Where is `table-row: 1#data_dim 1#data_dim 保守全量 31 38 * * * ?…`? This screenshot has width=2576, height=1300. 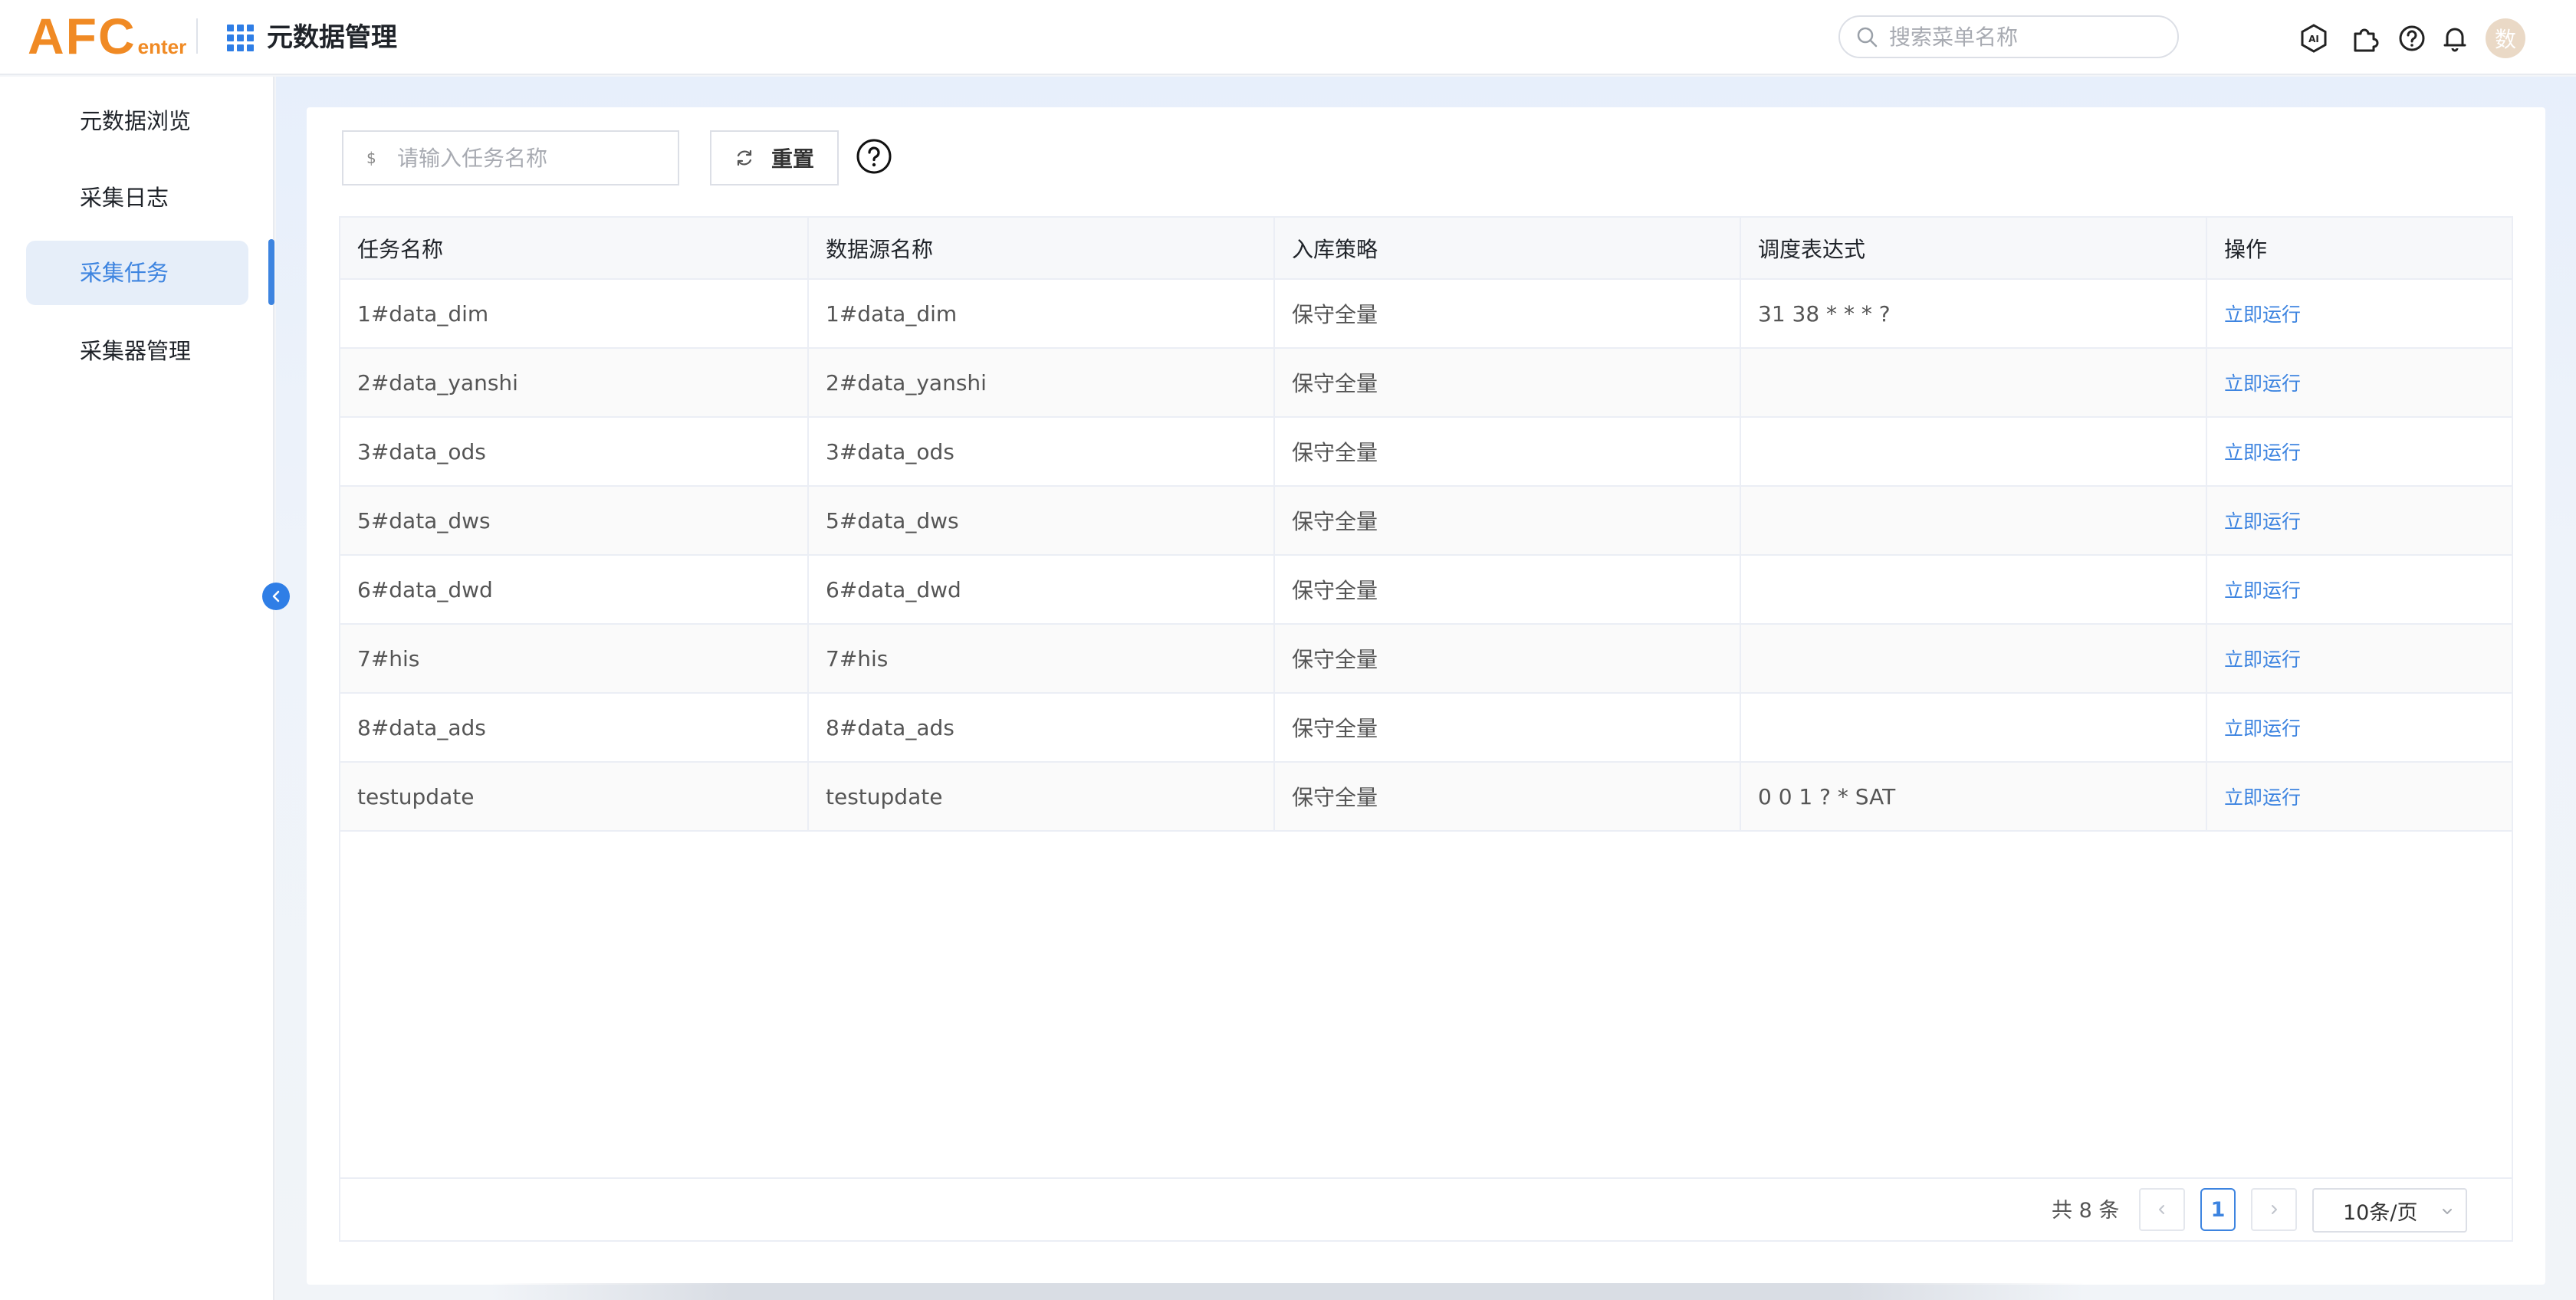
table-row: 1#data_dim 1#data_dim 保守全量 31 38 * * * ?… is located at coordinates (1426, 314).